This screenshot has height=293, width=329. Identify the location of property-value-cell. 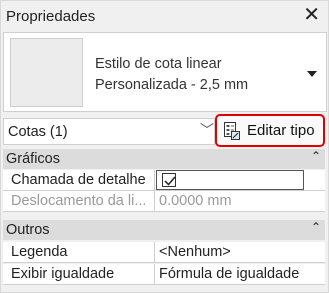
(230, 180).